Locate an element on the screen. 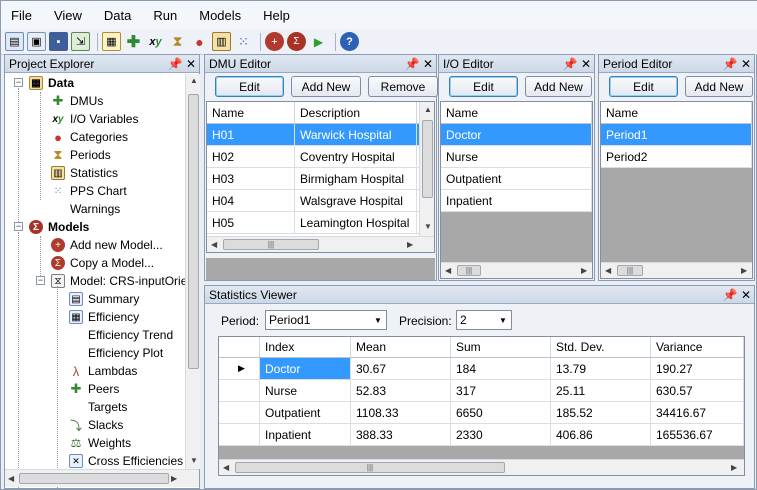 The image size is (757, 490). table-row: Nurse 52.83 317 25.11 630.57 is located at coordinates (481, 391).